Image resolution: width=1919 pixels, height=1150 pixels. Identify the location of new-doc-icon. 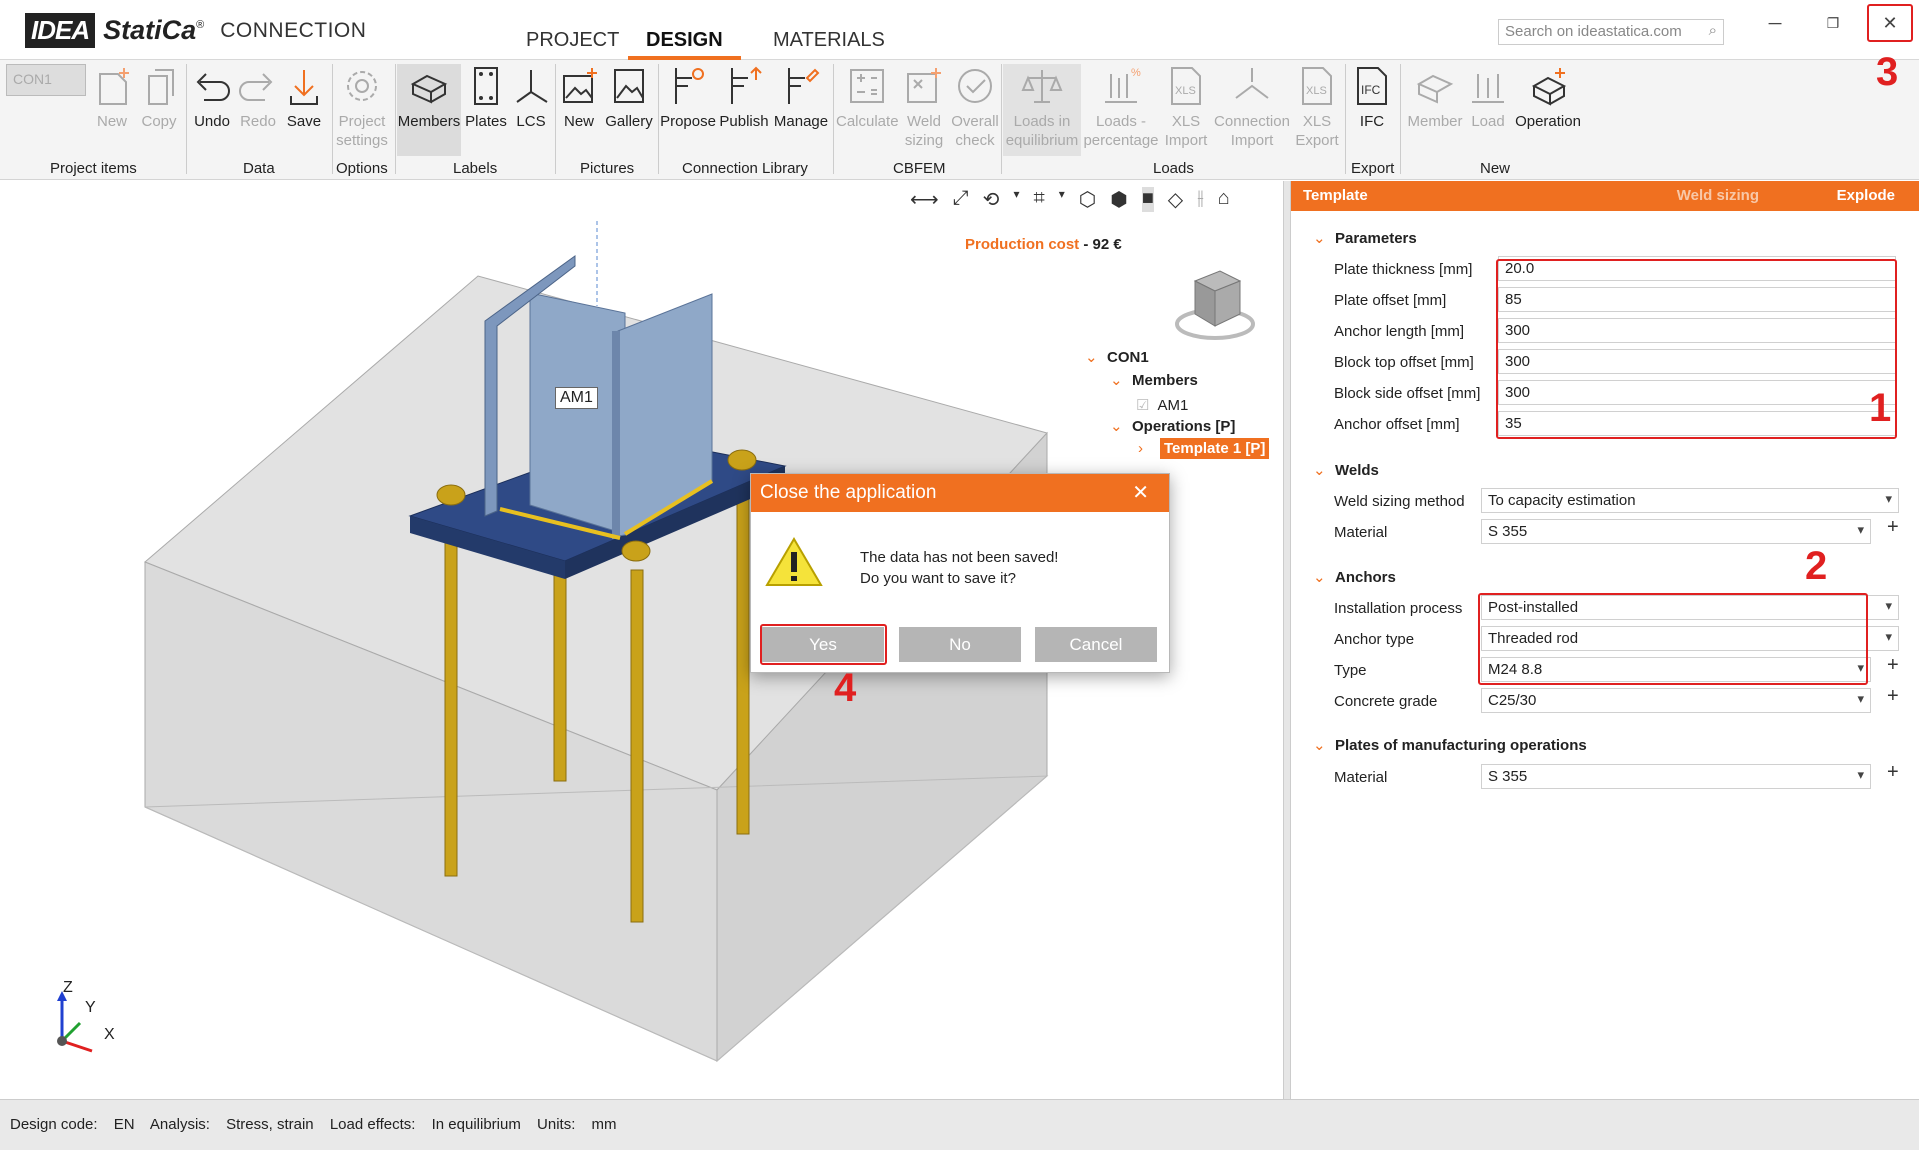
(114, 86).